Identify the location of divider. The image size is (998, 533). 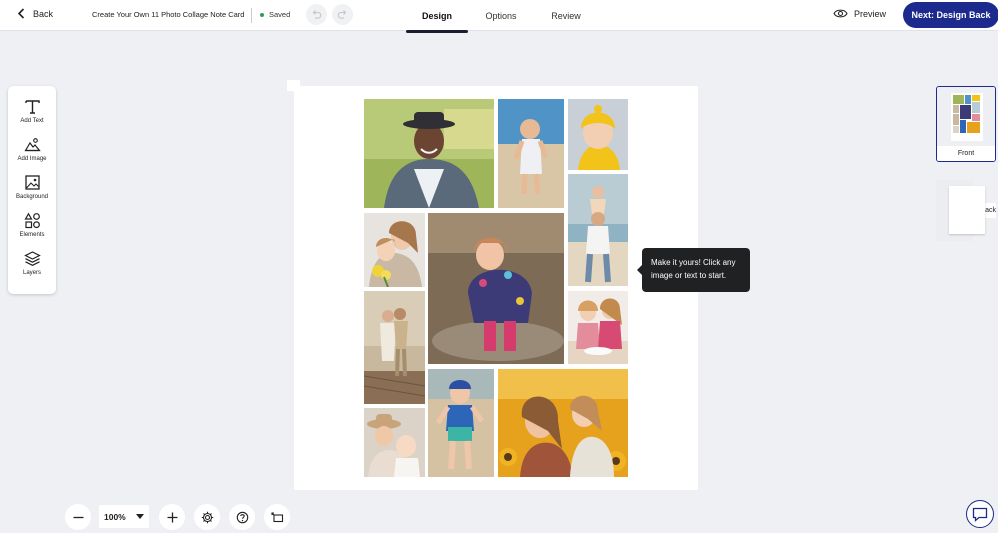
(251, 15).